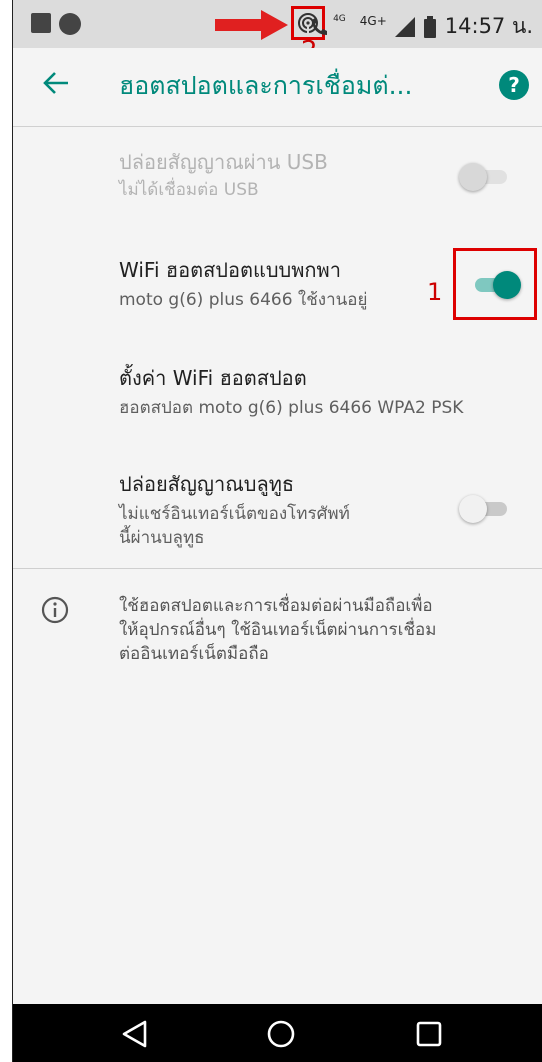 Image resolution: width=542 pixels, height=1062 pixels. Describe the element at coordinates (291, 408) in the screenshot. I see `setting-summary: ฮอตสปอต moto g(6) plus 6466 WPA2 PSK` at that location.